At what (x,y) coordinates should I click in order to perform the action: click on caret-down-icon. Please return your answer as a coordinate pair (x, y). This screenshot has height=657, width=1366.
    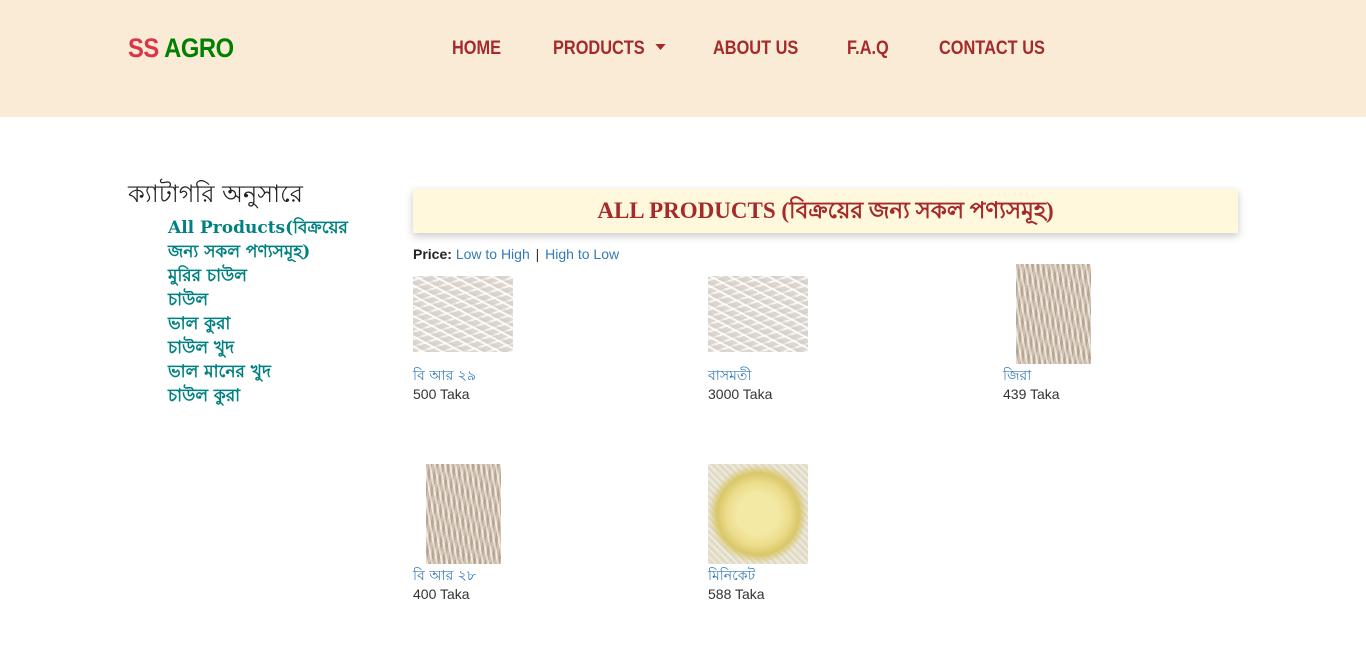
    Looking at the image, I should click on (660, 46).